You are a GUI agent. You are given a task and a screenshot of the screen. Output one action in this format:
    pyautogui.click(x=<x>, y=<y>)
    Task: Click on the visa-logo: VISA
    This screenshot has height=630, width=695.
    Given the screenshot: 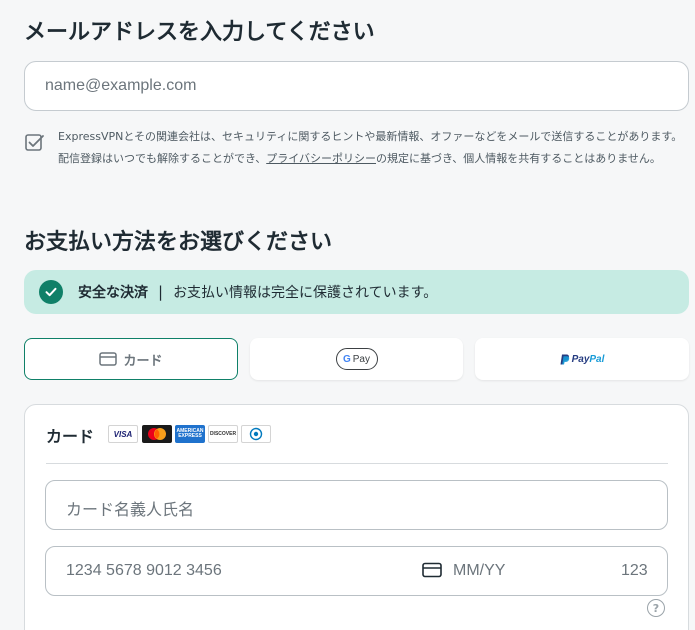 What is the action you would take?
    pyautogui.click(x=123, y=434)
    